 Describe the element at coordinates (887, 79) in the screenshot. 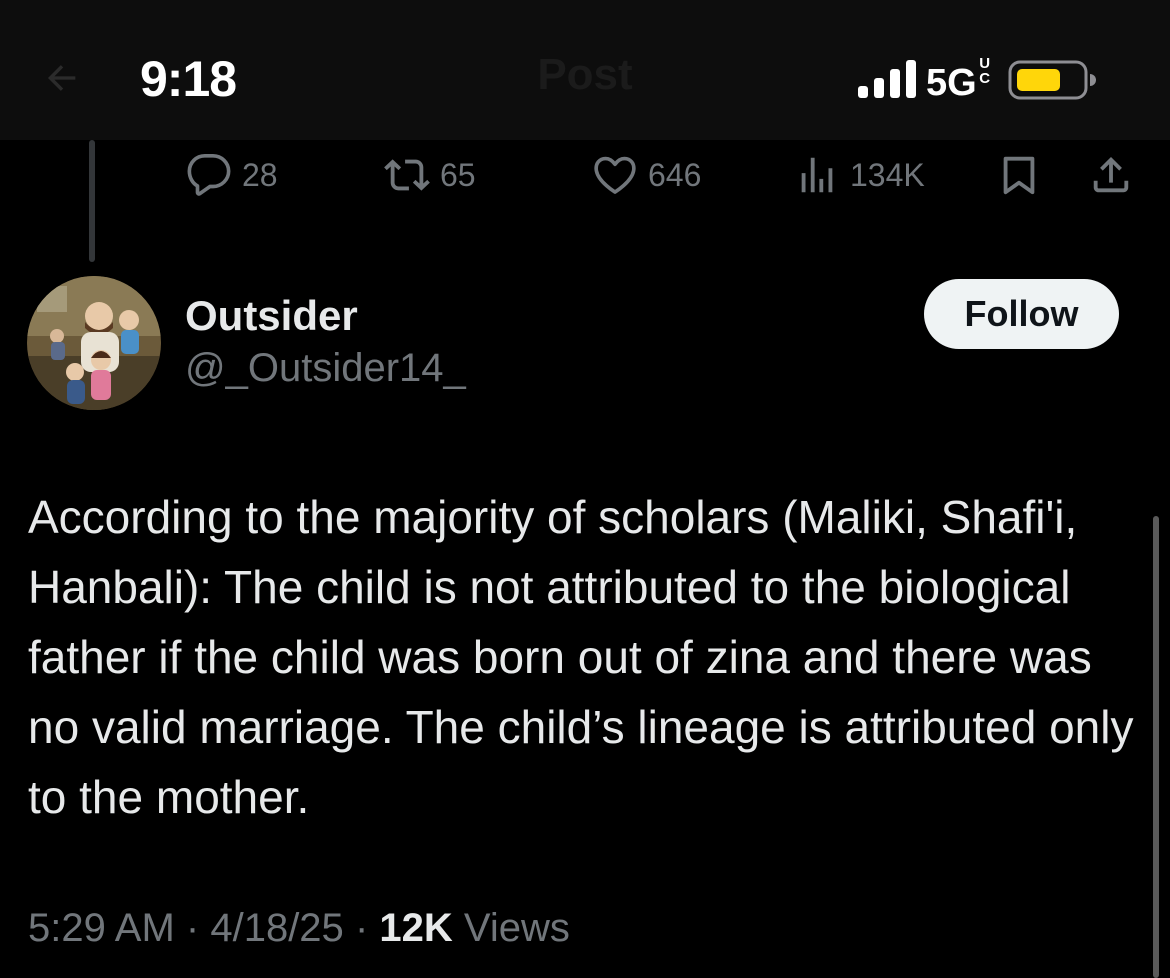

I see `cellular-signal-icon` at that location.